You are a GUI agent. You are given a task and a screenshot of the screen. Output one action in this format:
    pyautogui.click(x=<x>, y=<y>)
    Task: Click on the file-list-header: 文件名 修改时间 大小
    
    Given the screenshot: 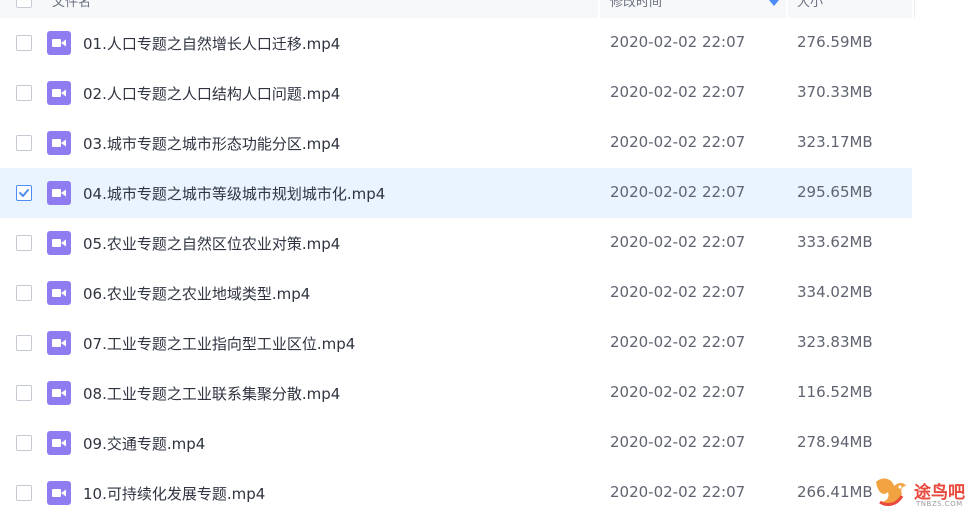 What is the action you would take?
    pyautogui.click(x=487, y=9)
    